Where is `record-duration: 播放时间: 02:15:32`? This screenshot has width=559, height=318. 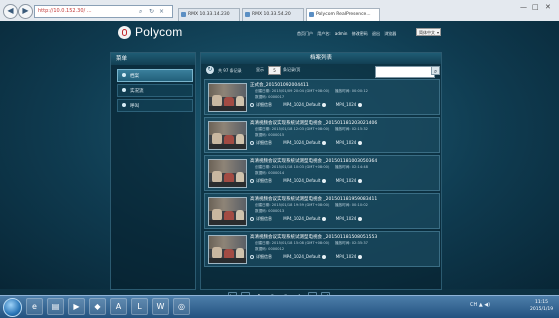 record-duration: 播放时间: 02:15:32 is located at coordinates (351, 129).